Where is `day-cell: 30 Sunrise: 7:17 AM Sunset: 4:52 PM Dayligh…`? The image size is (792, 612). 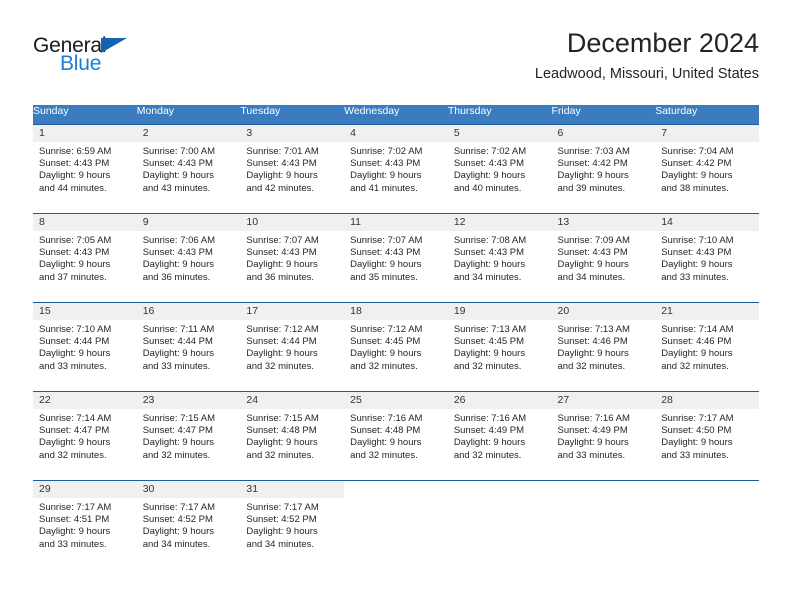 day-cell: 30 Sunrise: 7:17 AM Sunset: 4:52 PM Dayligh… is located at coordinates (188, 524).